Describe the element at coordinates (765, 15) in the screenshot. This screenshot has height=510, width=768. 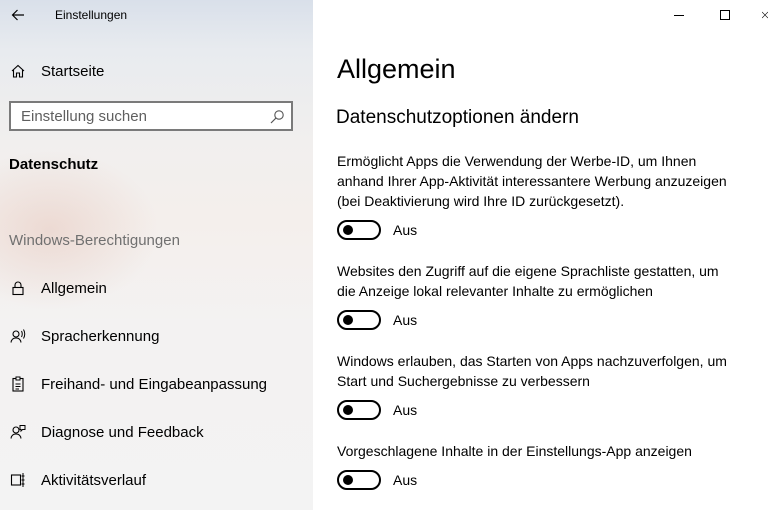
I see `close-icon` at that location.